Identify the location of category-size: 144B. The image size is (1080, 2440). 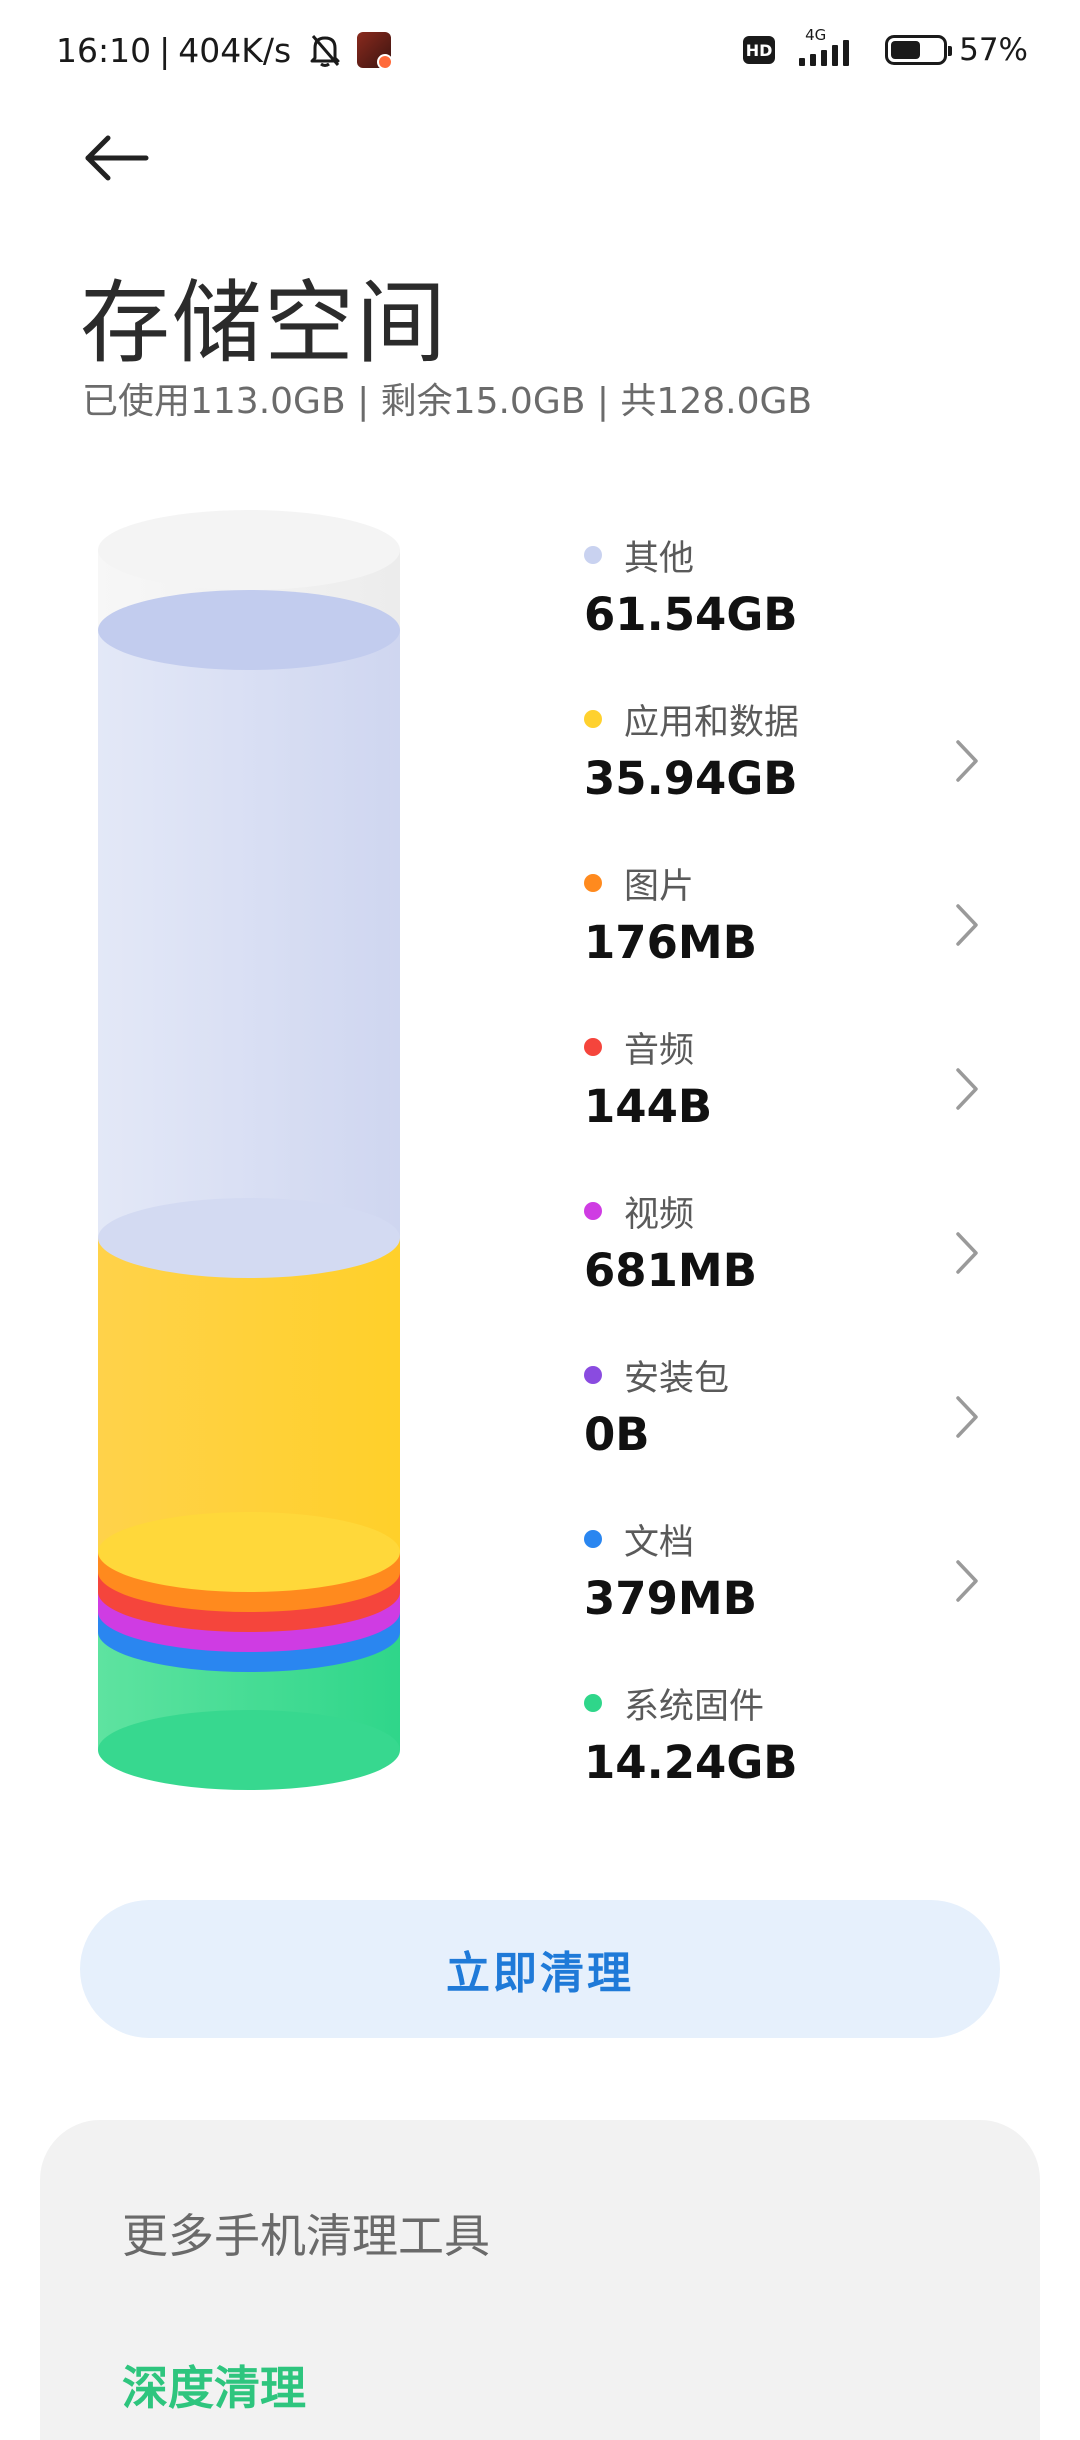
(648, 1106).